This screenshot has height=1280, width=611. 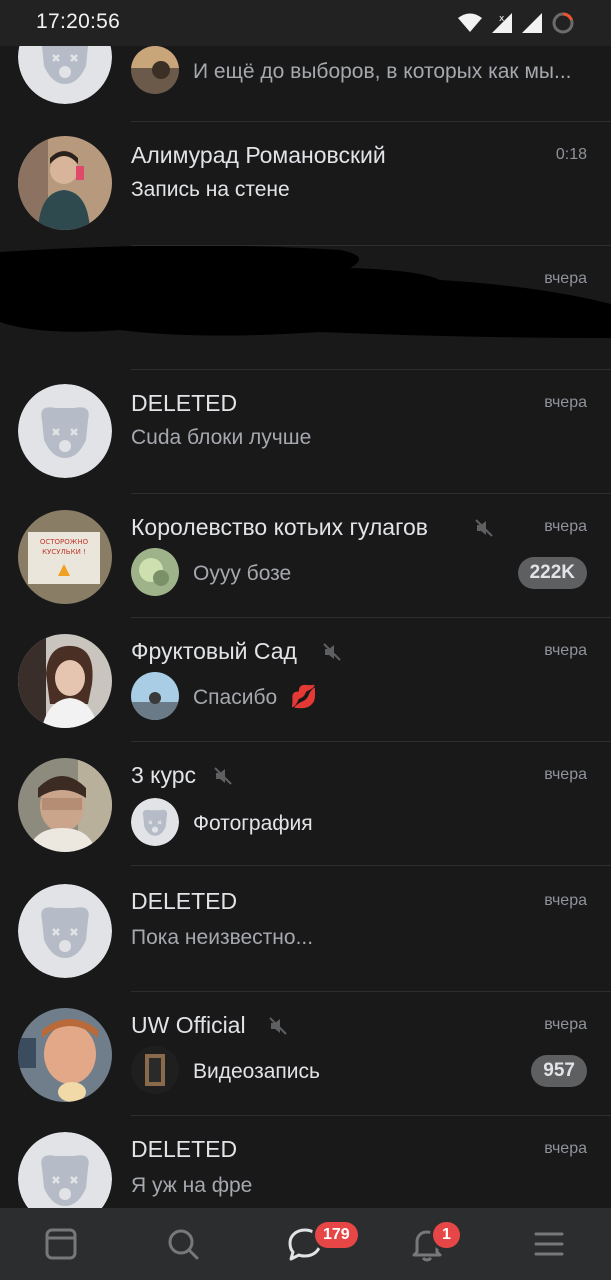 What do you see at coordinates (64, 552) in the screenshot?
I see `avatar-sign-text-2: КУСУЛЬКИ !` at bounding box center [64, 552].